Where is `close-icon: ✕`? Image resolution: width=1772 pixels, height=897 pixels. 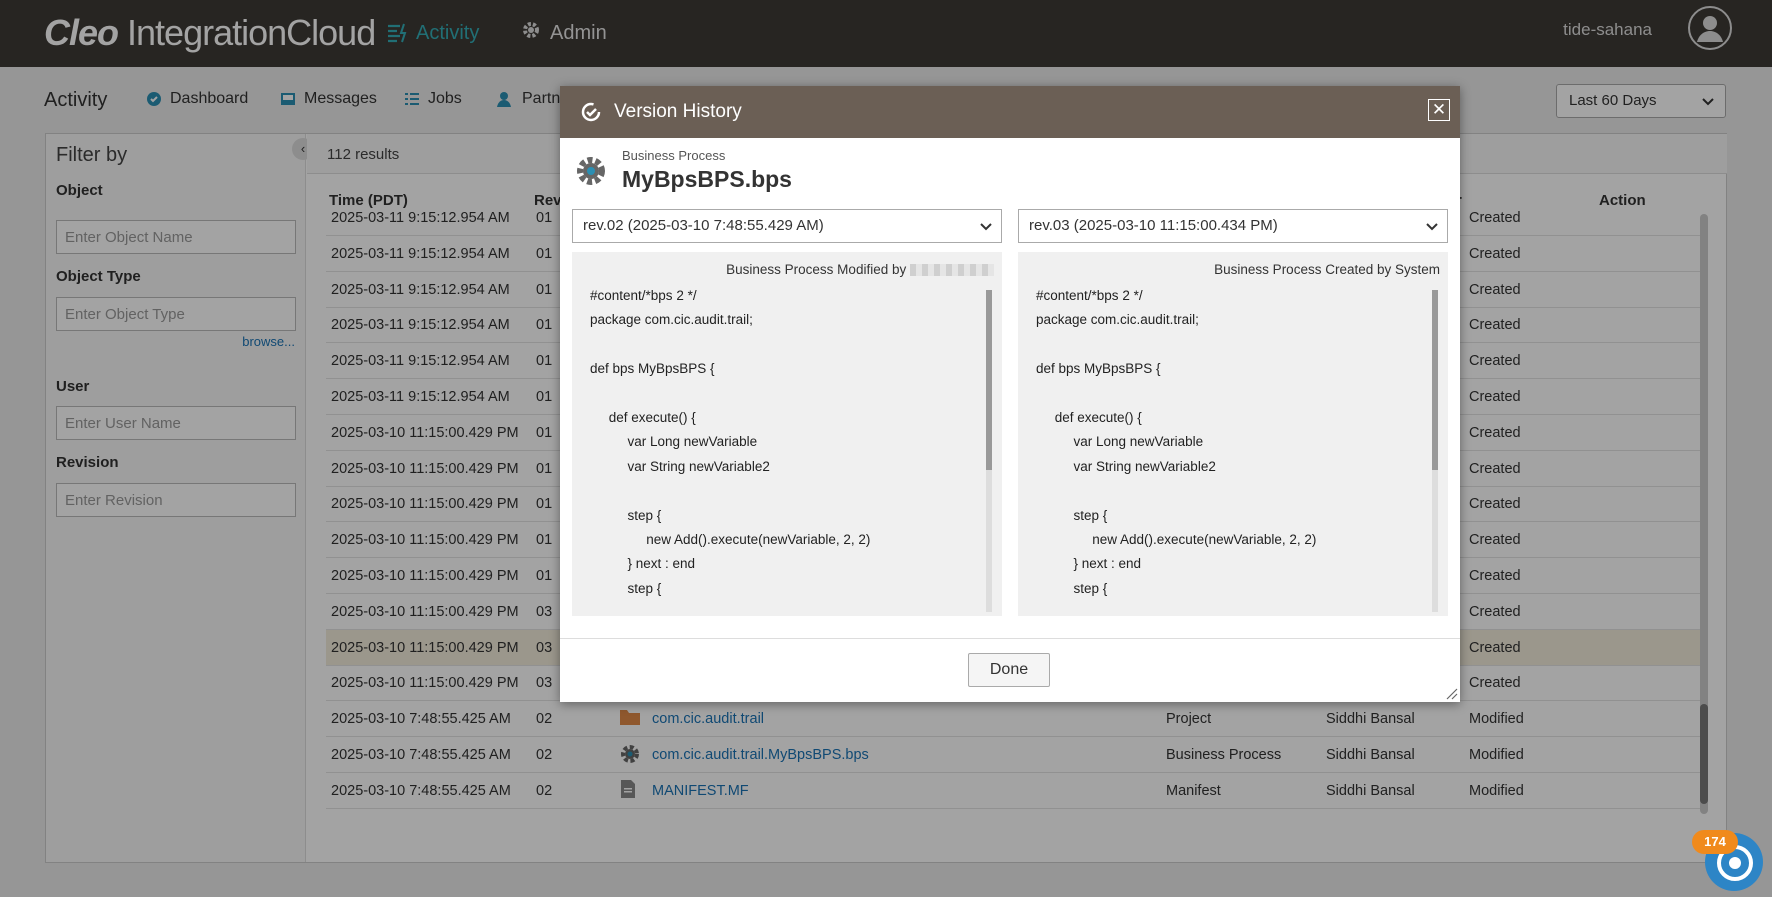
close-icon: ✕ is located at coordinates (1439, 109).